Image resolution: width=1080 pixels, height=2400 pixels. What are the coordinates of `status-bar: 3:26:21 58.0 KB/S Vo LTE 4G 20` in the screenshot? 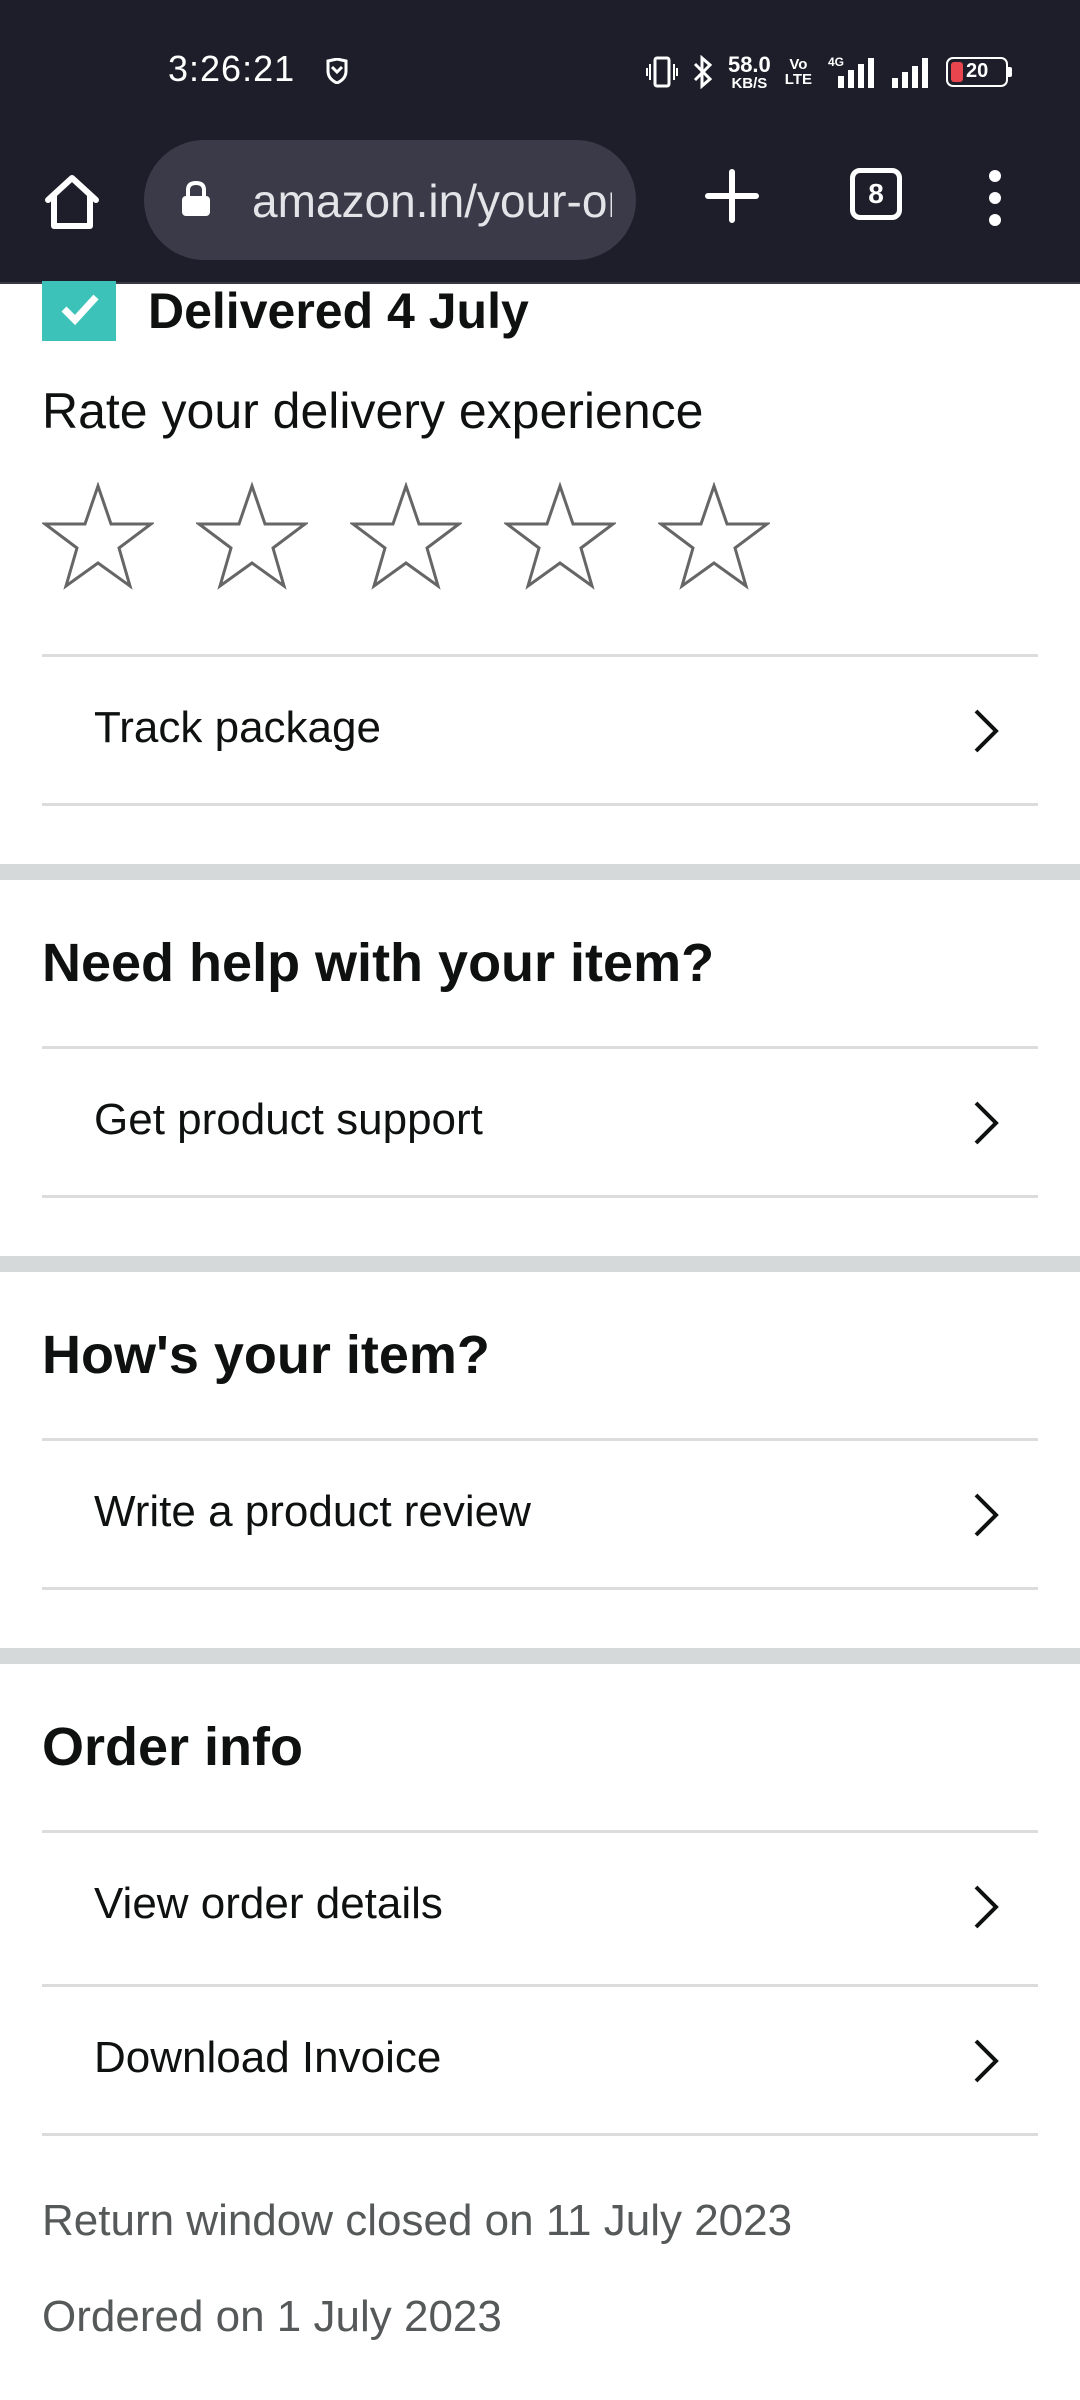 It's located at (540, 70).